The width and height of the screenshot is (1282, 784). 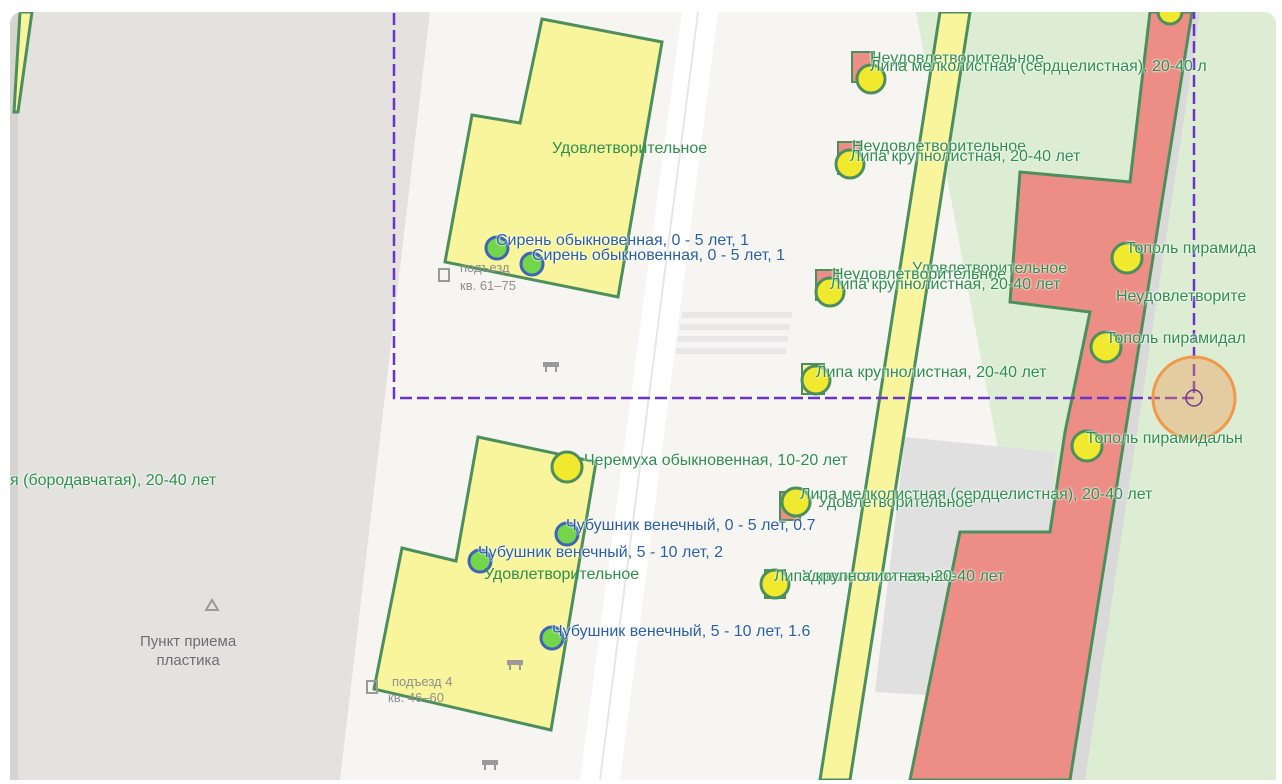 I want to click on shrub-label: Чубушник венечный, 0 - 5 лет, 0.7, so click(x=691, y=525).